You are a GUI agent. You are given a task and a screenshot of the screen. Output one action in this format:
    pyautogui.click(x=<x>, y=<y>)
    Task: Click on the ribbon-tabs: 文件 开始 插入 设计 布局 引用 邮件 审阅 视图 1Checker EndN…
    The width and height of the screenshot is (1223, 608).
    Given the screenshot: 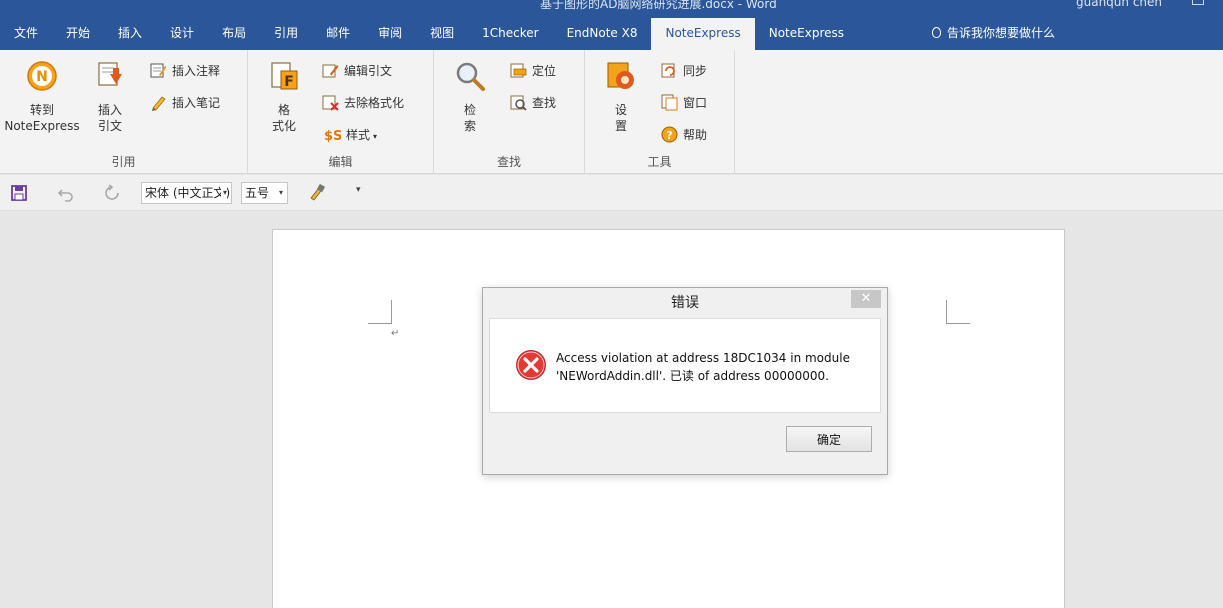 What is the action you would take?
    pyautogui.click(x=429, y=34)
    